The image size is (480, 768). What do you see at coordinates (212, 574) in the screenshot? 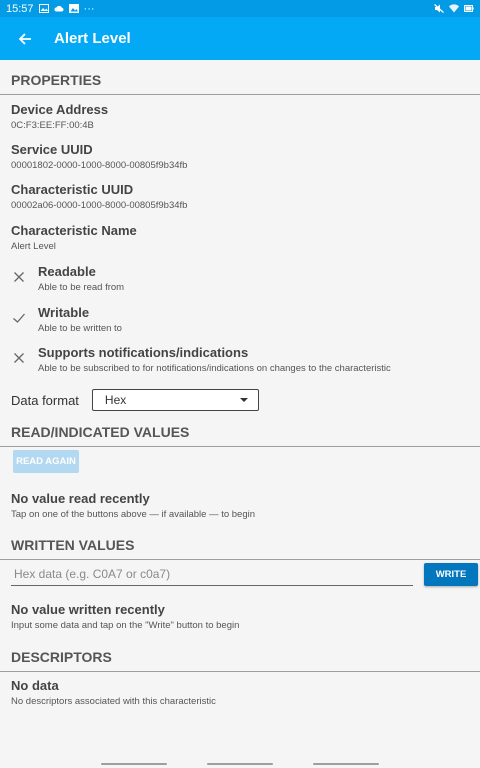
I see `hex-data-input` at bounding box center [212, 574].